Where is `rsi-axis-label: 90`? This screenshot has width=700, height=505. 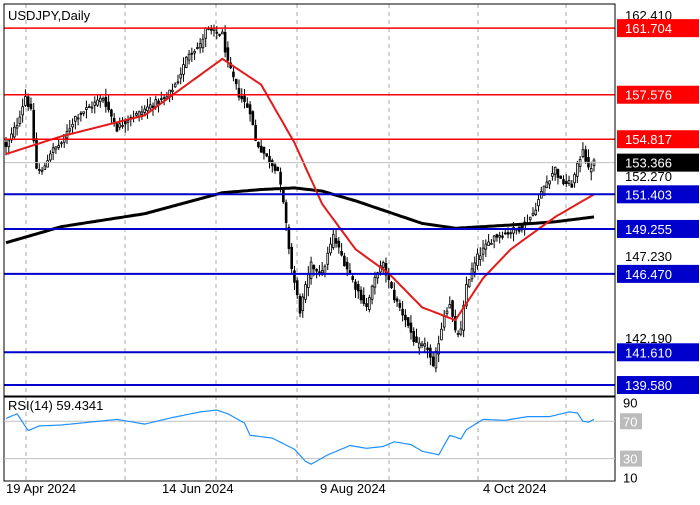 rsi-axis-label: 90 is located at coordinates (630, 403).